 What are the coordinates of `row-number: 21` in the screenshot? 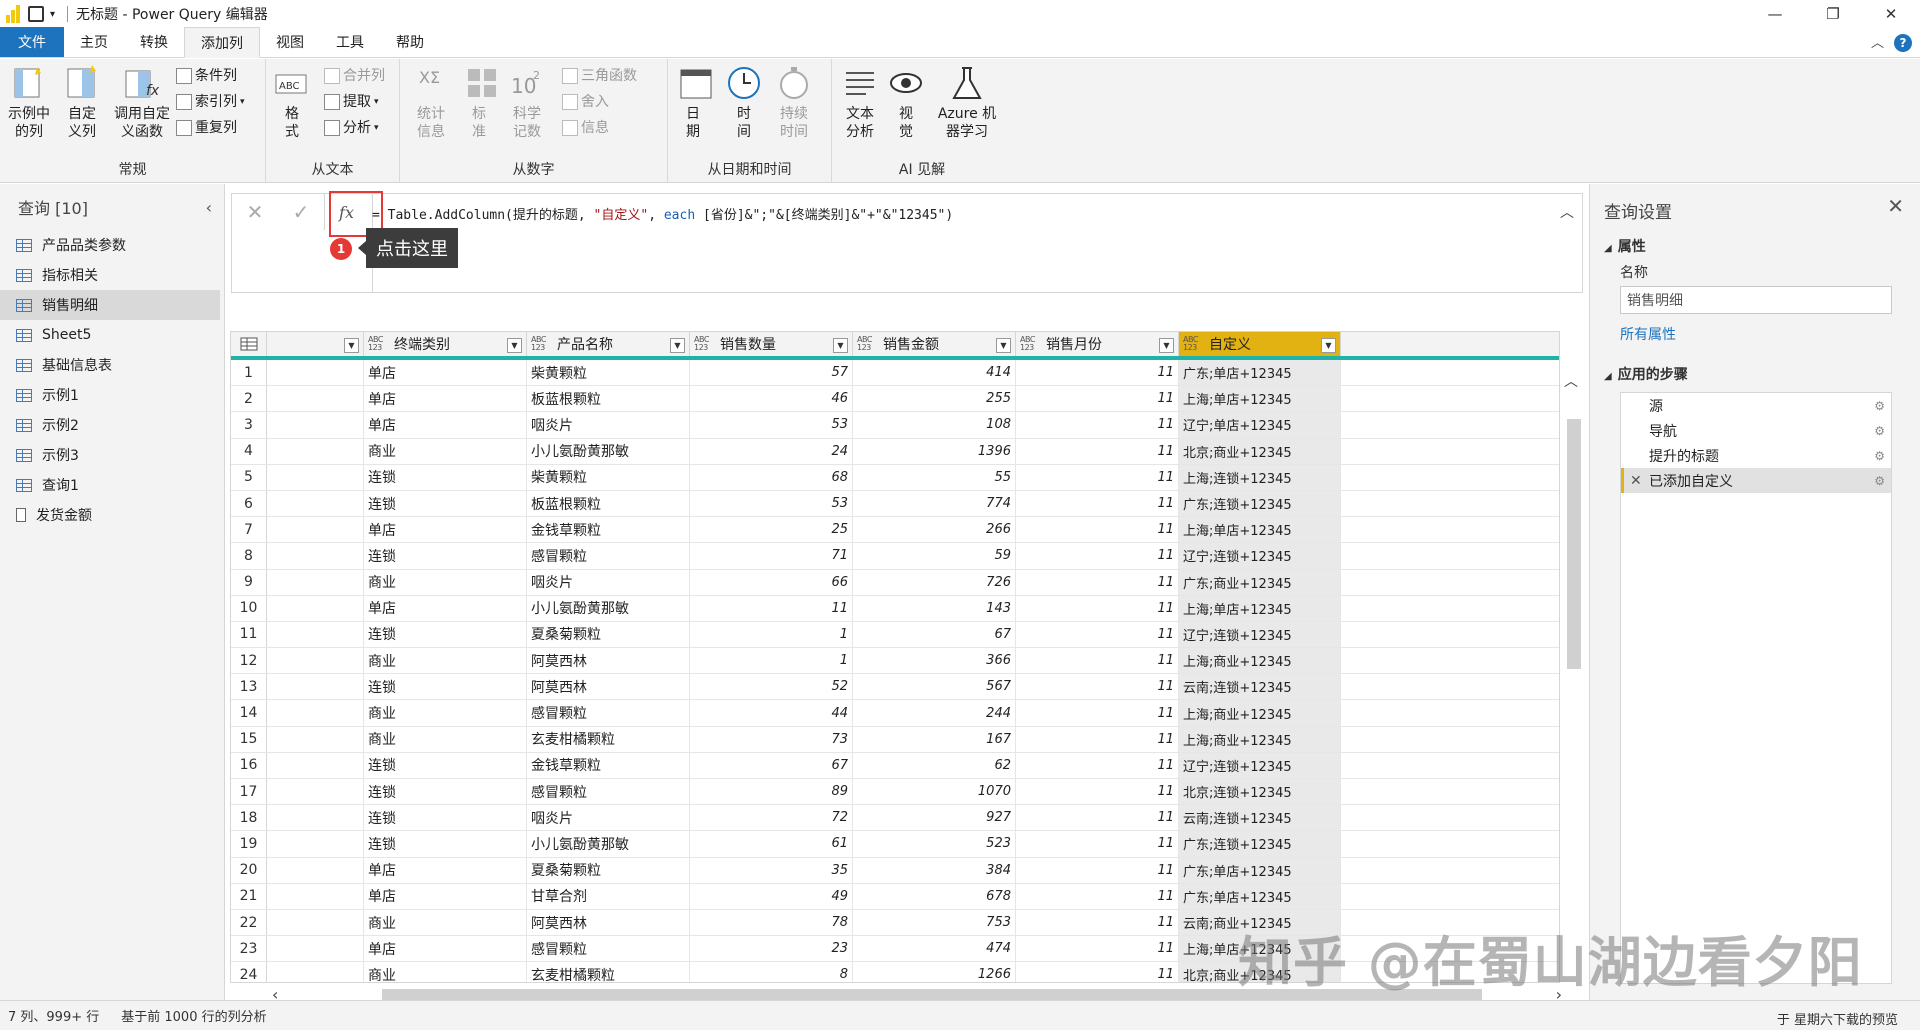 It's located at (249, 896).